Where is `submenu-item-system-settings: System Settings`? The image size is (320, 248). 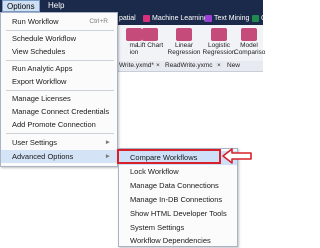 submenu-item-system-settings: System Settings is located at coordinates (178, 228).